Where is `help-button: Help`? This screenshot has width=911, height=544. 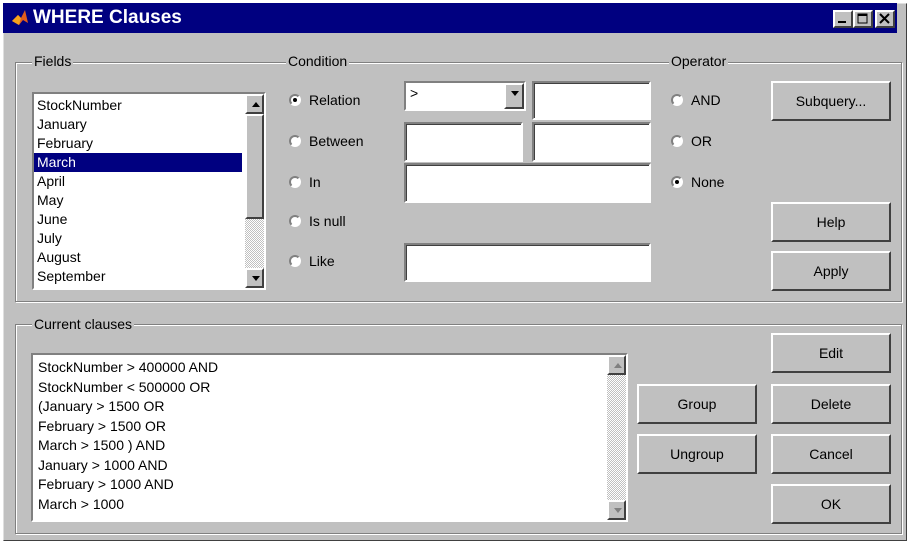 help-button: Help is located at coordinates (831, 222).